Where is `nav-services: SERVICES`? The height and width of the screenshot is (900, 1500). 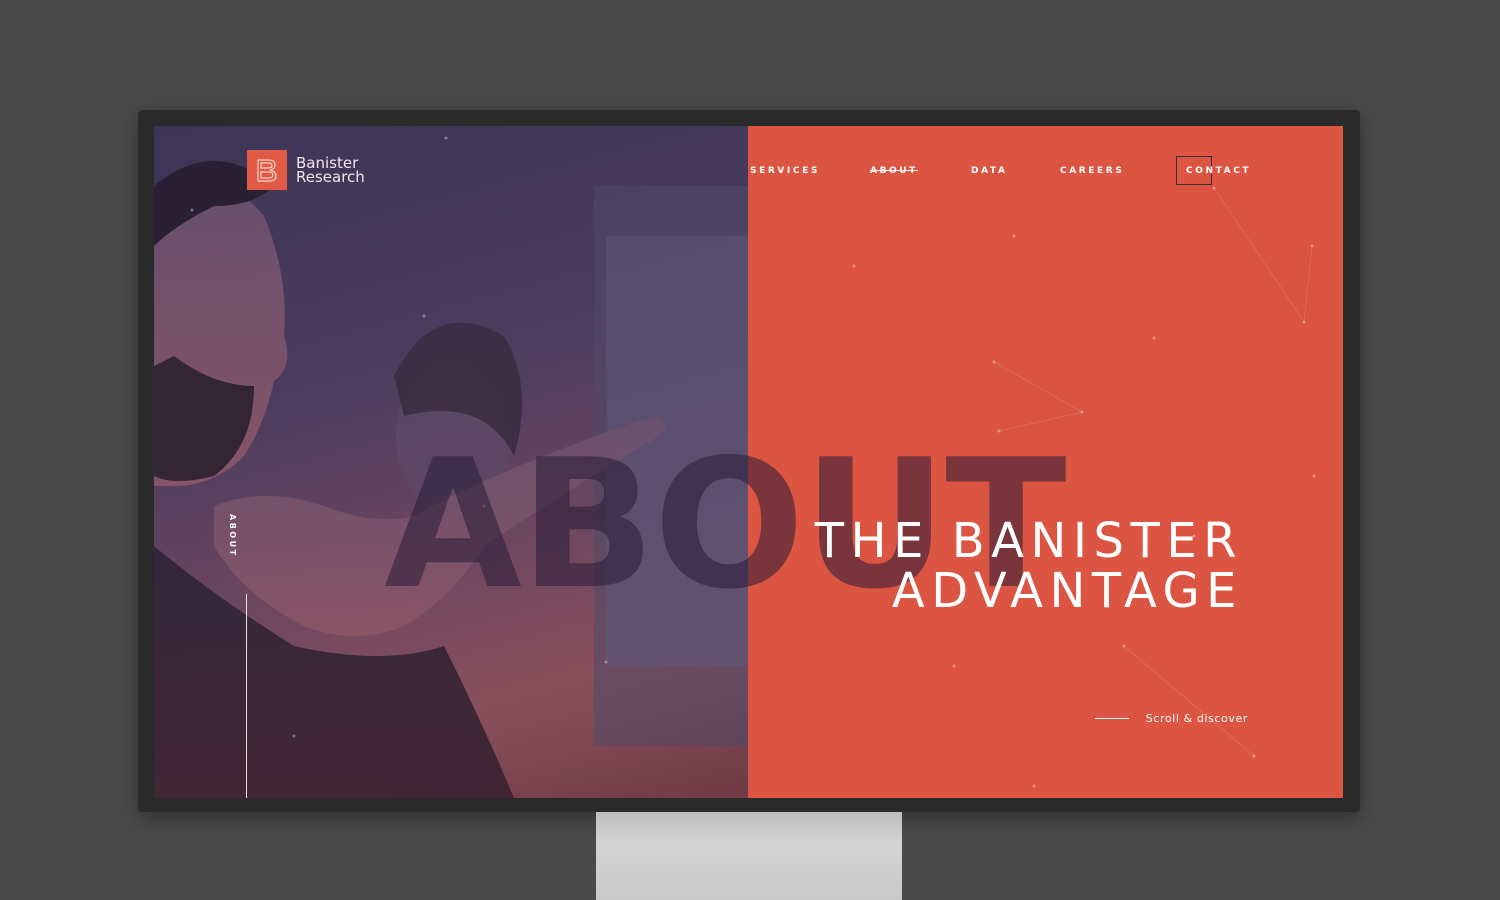 nav-services: SERVICES is located at coordinates (785, 171).